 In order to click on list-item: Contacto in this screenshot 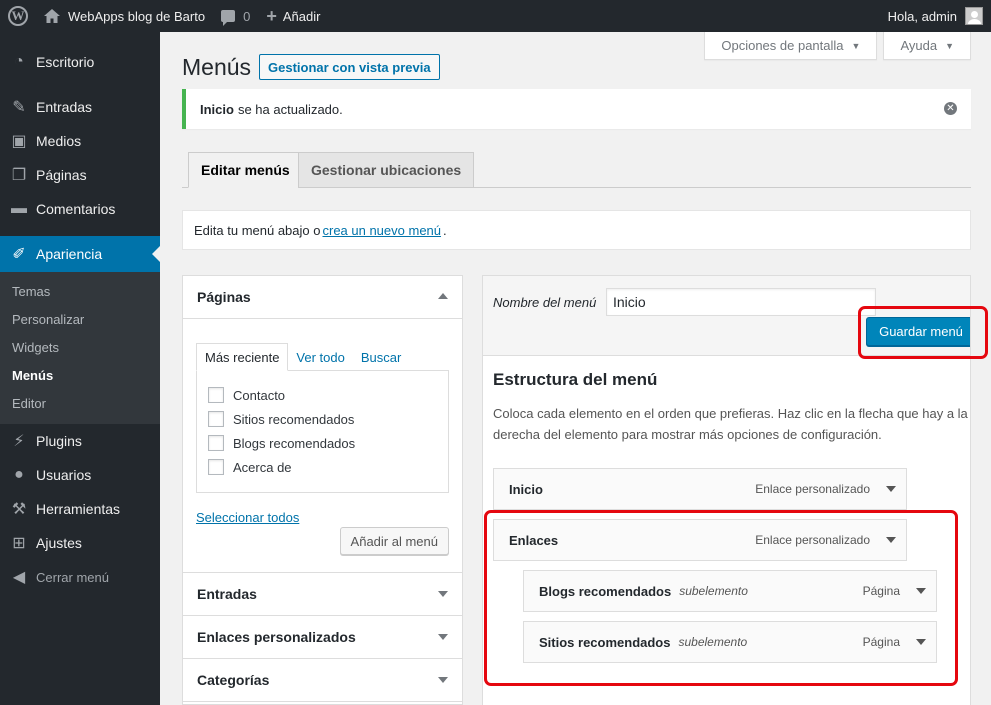, I will do `click(322, 395)`.